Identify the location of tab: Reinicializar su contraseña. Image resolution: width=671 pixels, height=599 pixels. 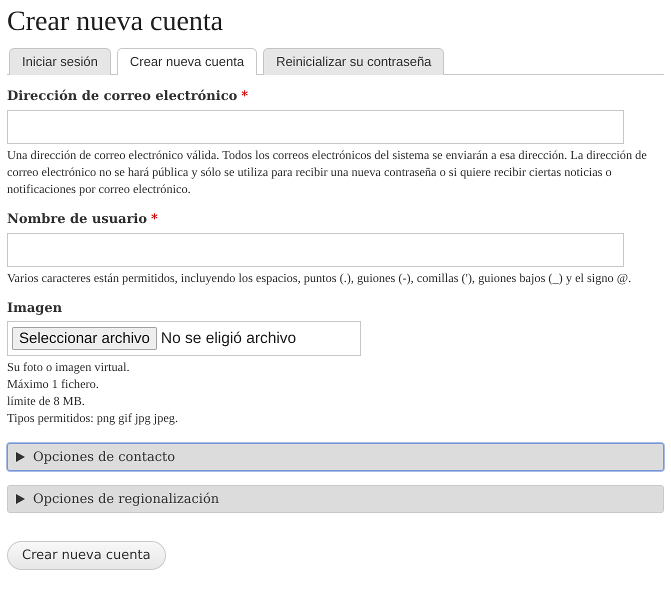
(353, 61).